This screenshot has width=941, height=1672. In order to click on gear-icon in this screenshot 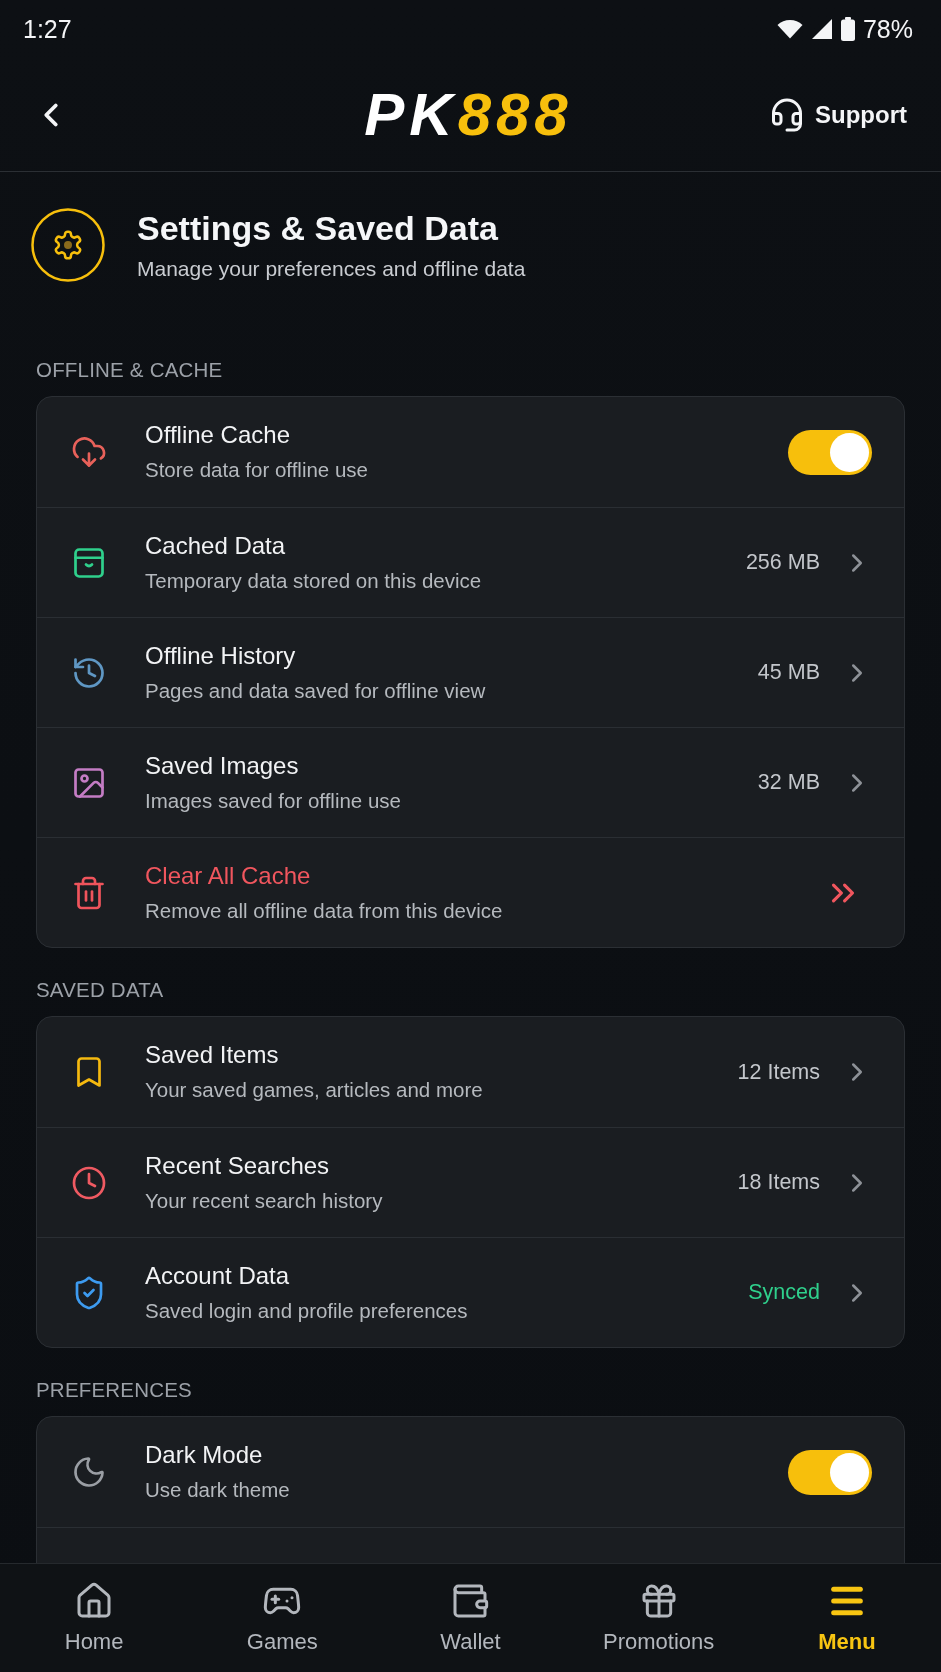, I will do `click(68, 245)`.